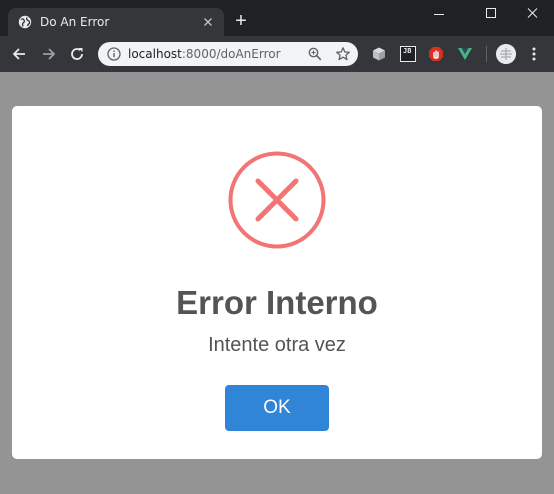  What do you see at coordinates (486, 54) in the screenshot?
I see `toolbar-separator` at bounding box center [486, 54].